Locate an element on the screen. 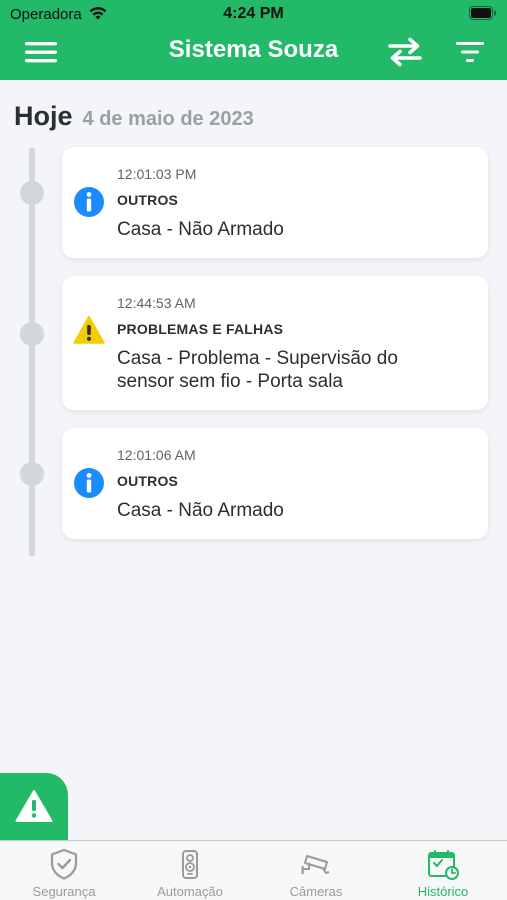 The height and width of the screenshot is (900, 507). tab-historico: Histórico is located at coordinates (443, 870).